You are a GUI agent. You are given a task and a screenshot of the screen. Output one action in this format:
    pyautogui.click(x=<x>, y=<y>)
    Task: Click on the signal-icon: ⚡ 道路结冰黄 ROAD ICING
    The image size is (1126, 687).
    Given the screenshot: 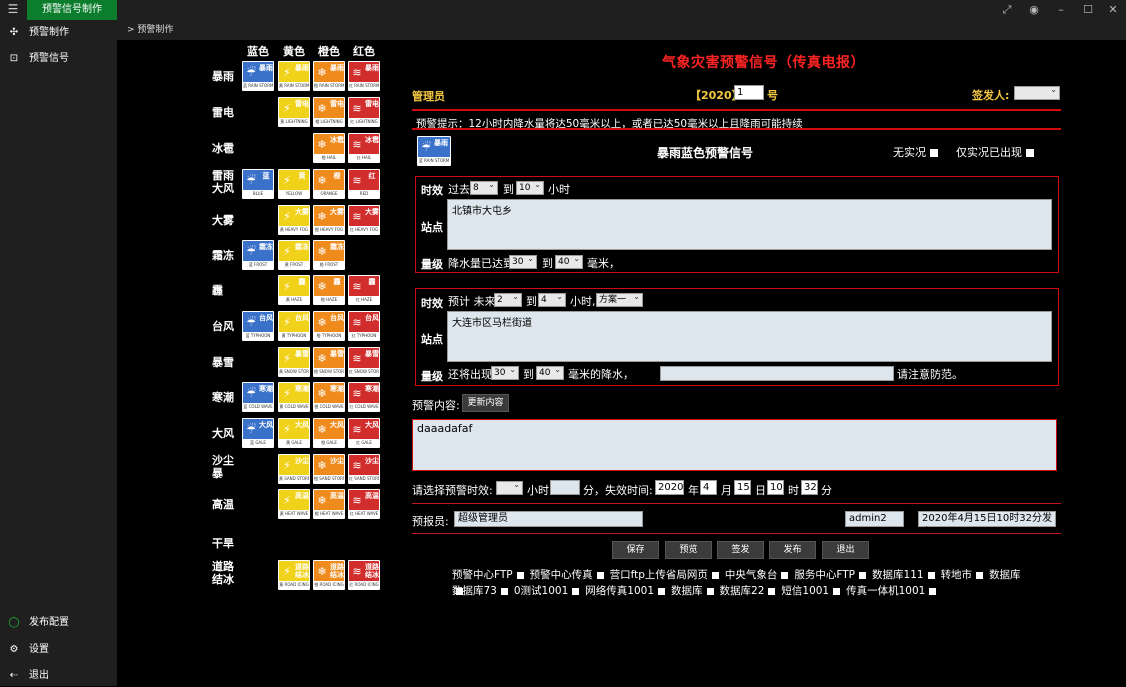 What is the action you would take?
    pyautogui.click(x=294, y=575)
    